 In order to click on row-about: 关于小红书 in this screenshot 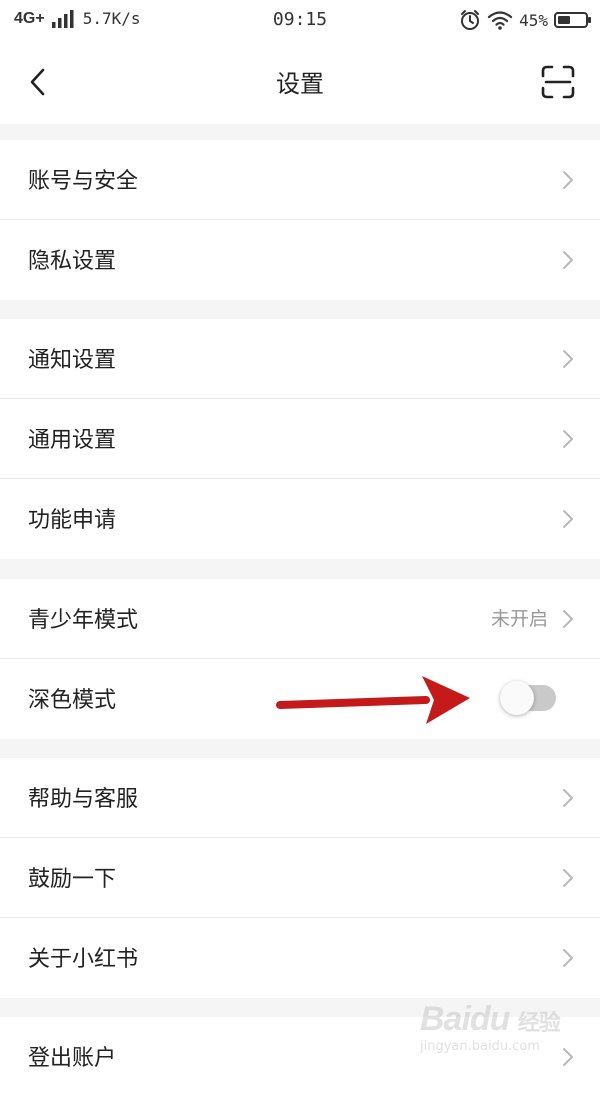, I will do `click(300, 958)`.